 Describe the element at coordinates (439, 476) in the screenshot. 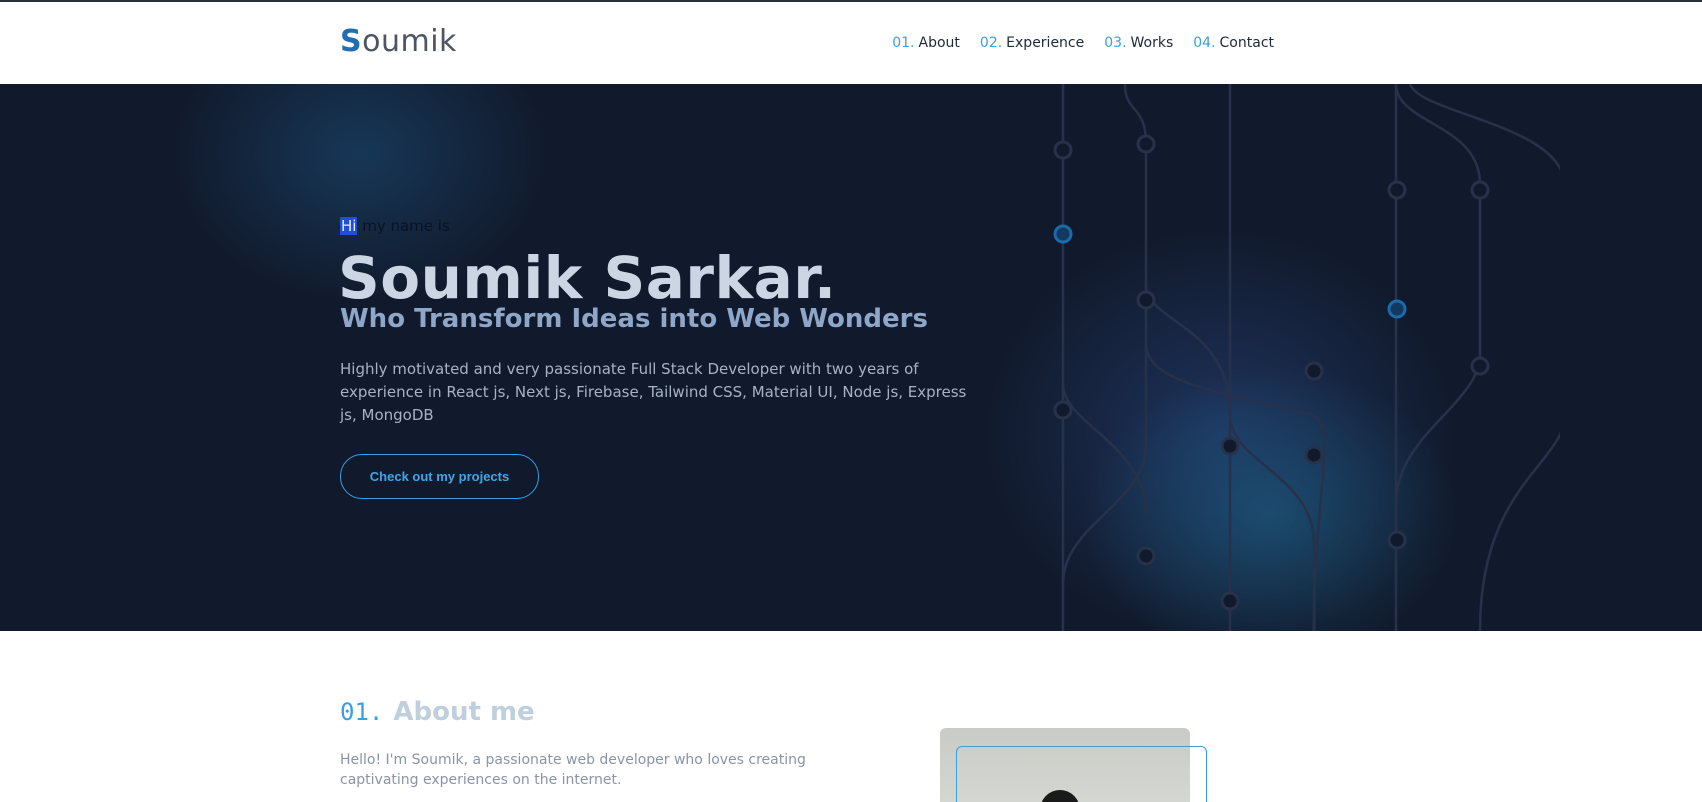

I see `check-projects-button: Check out my projects` at that location.